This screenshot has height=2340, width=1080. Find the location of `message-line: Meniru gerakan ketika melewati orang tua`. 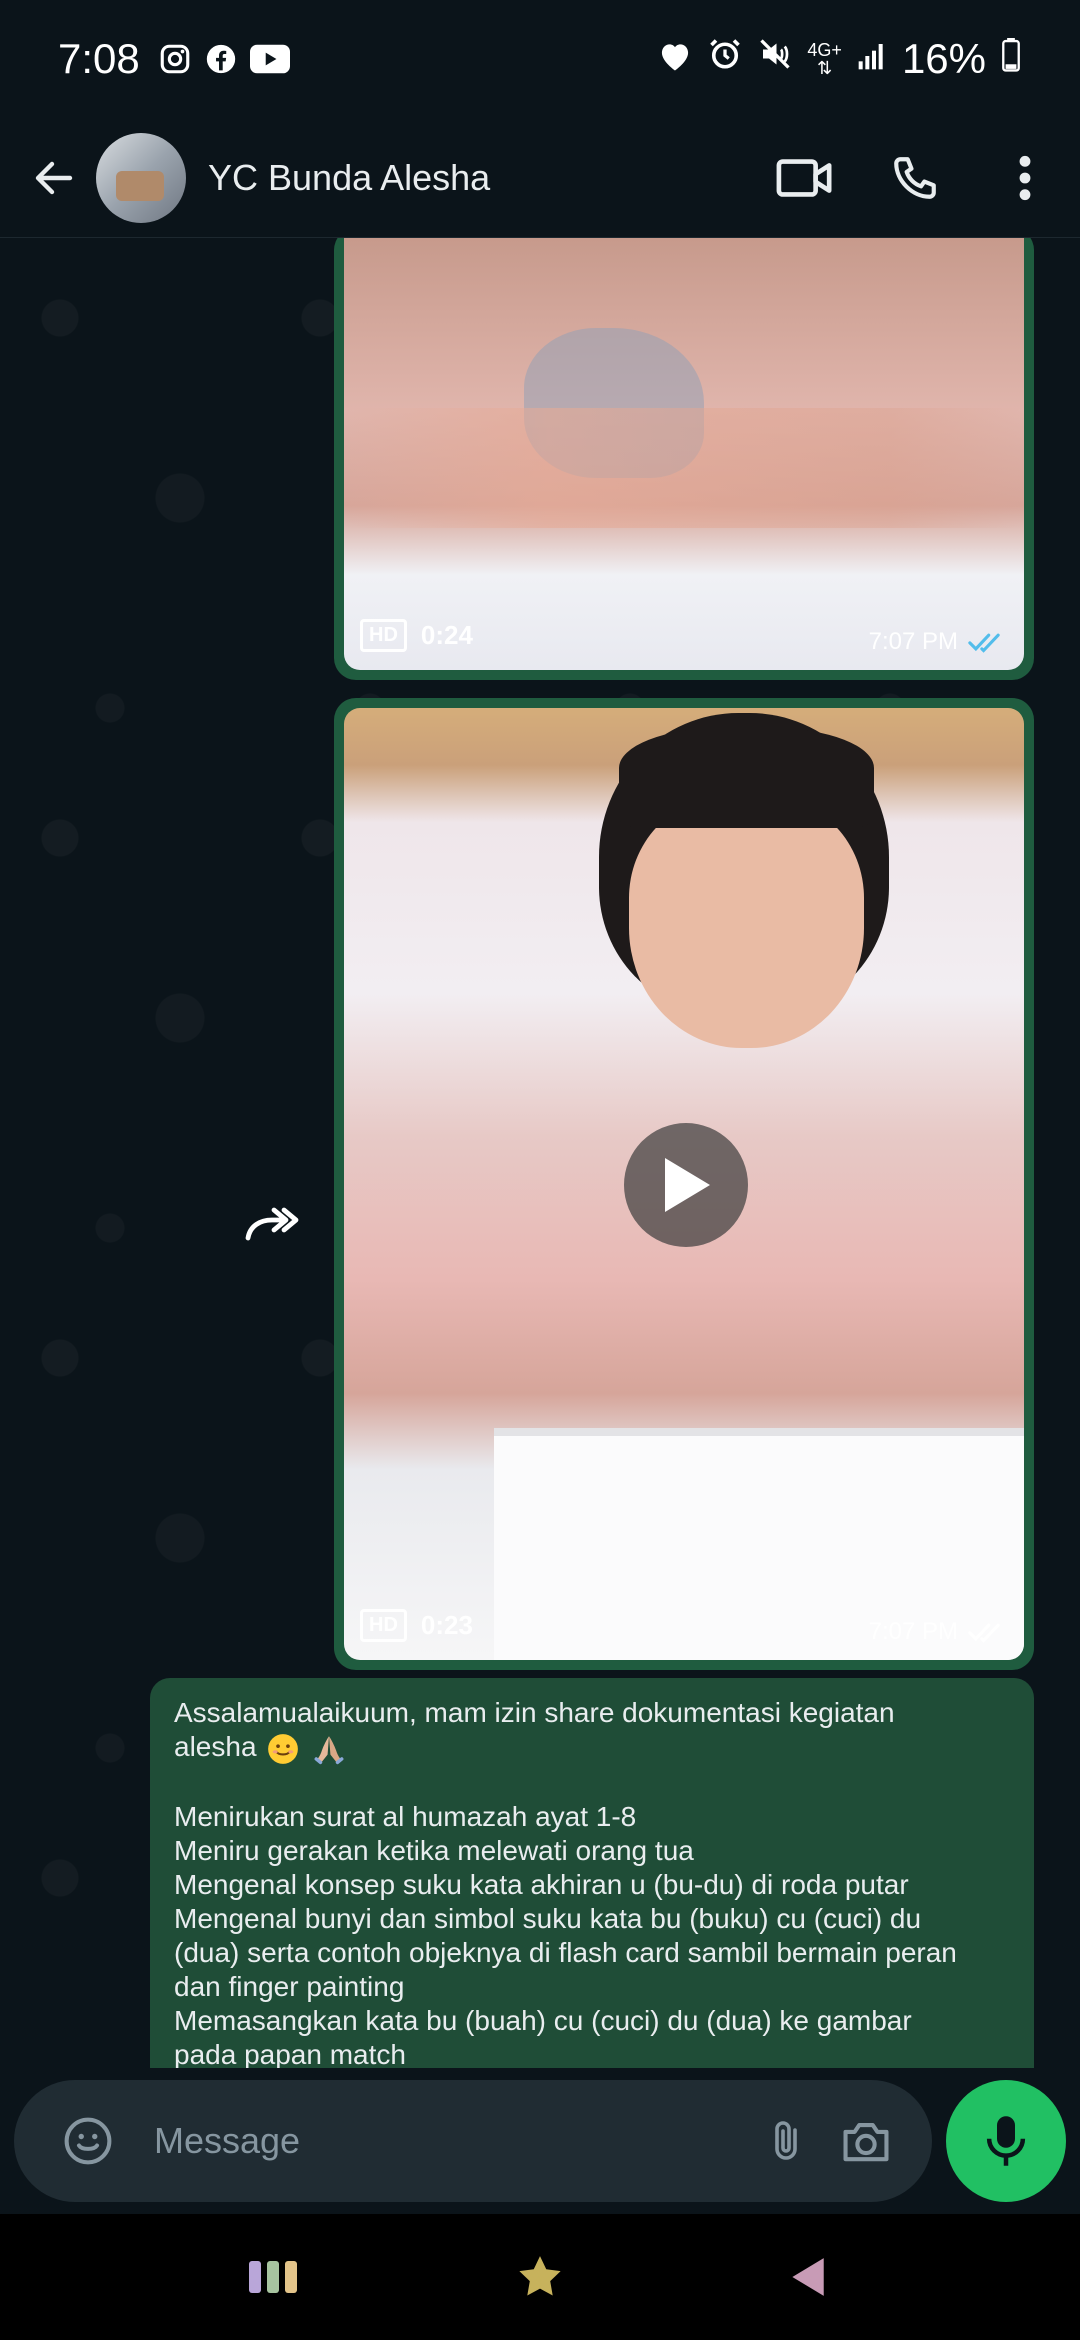

message-line: Meniru gerakan ketika melewati orang tua is located at coordinates (434, 1850).